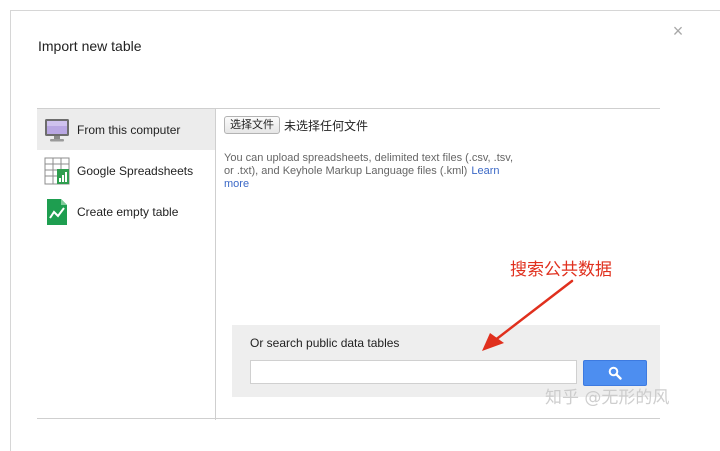 The image size is (720, 451). I want to click on annotation-arrow, so click(528, 315).